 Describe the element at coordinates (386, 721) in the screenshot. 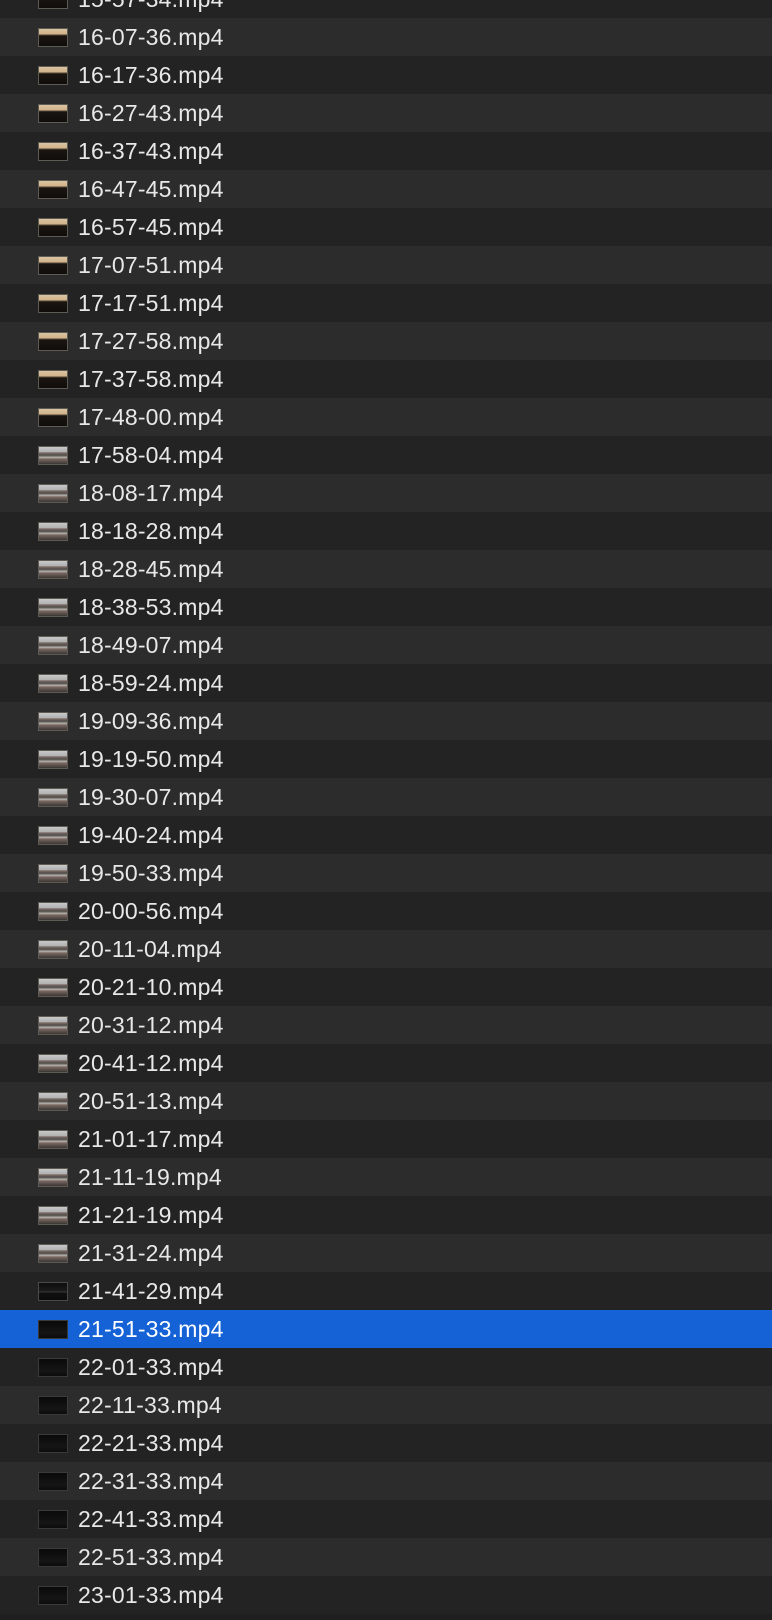

I see `file-row: 19-09-36.mp4` at that location.